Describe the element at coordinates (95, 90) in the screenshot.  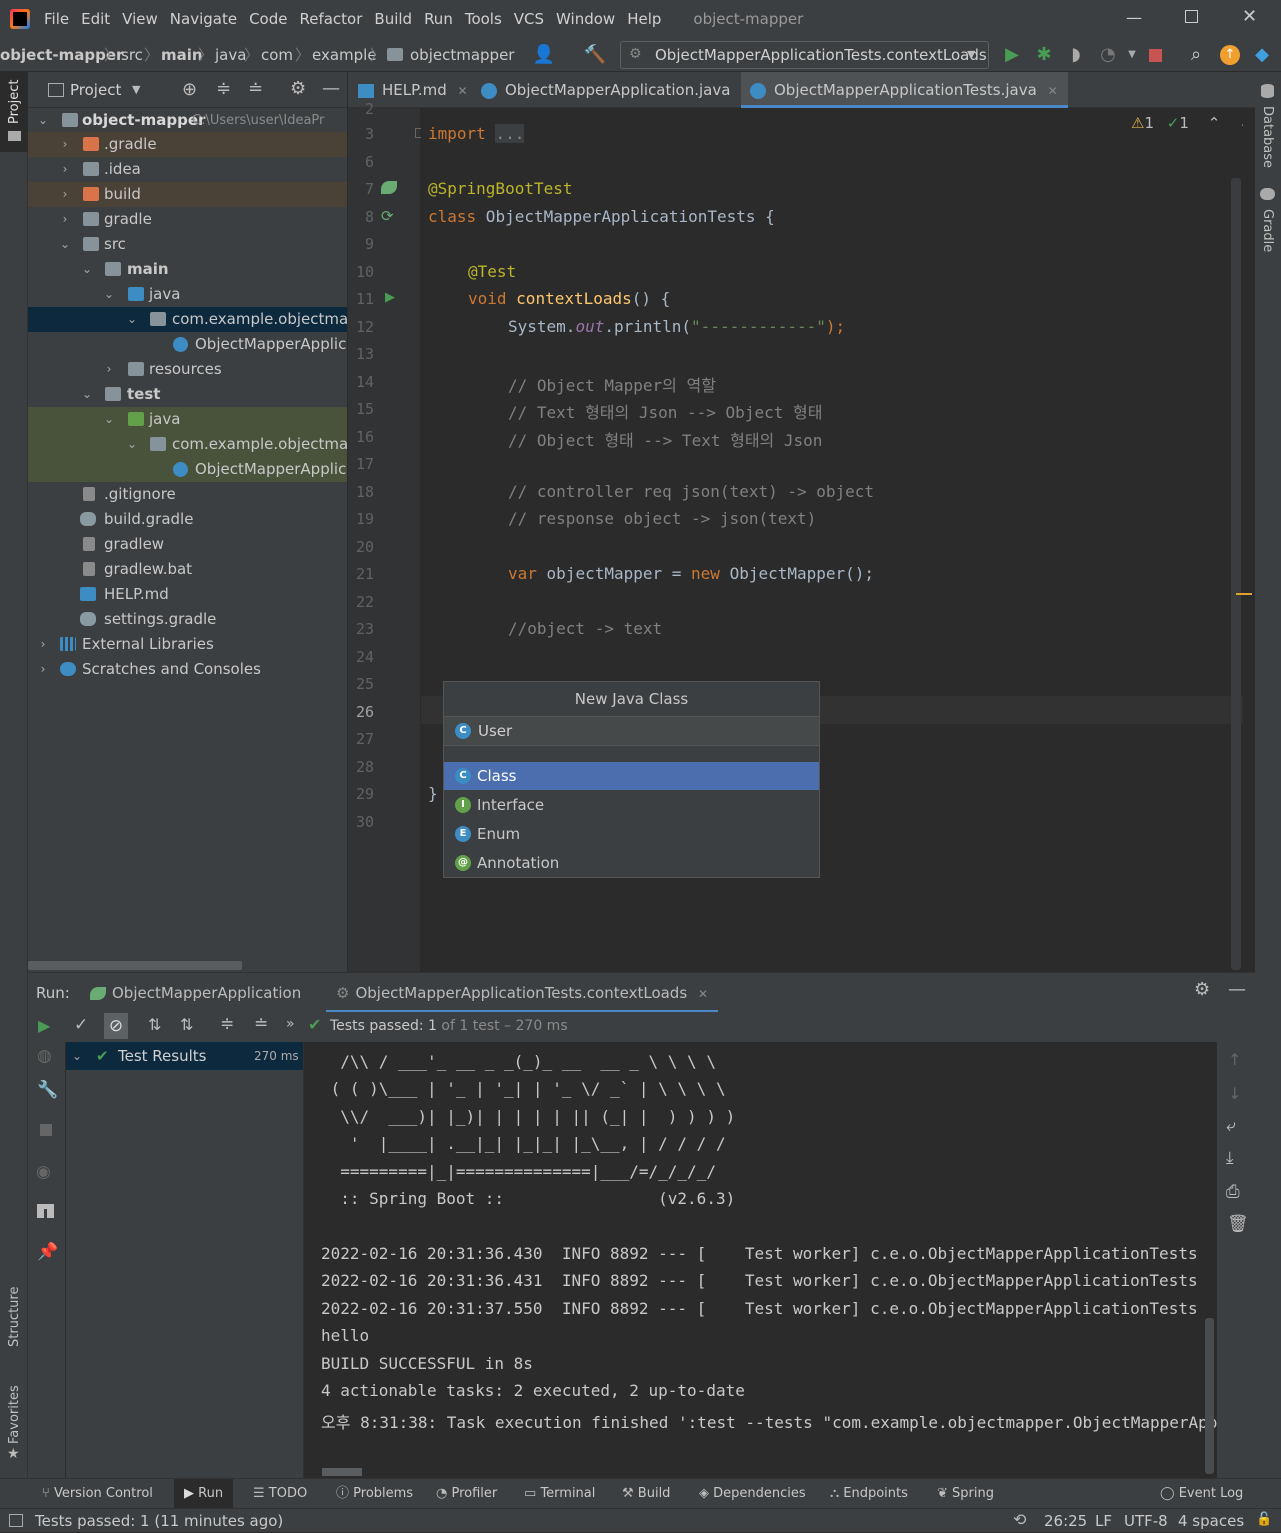
I see `project-view-label: Project` at that location.